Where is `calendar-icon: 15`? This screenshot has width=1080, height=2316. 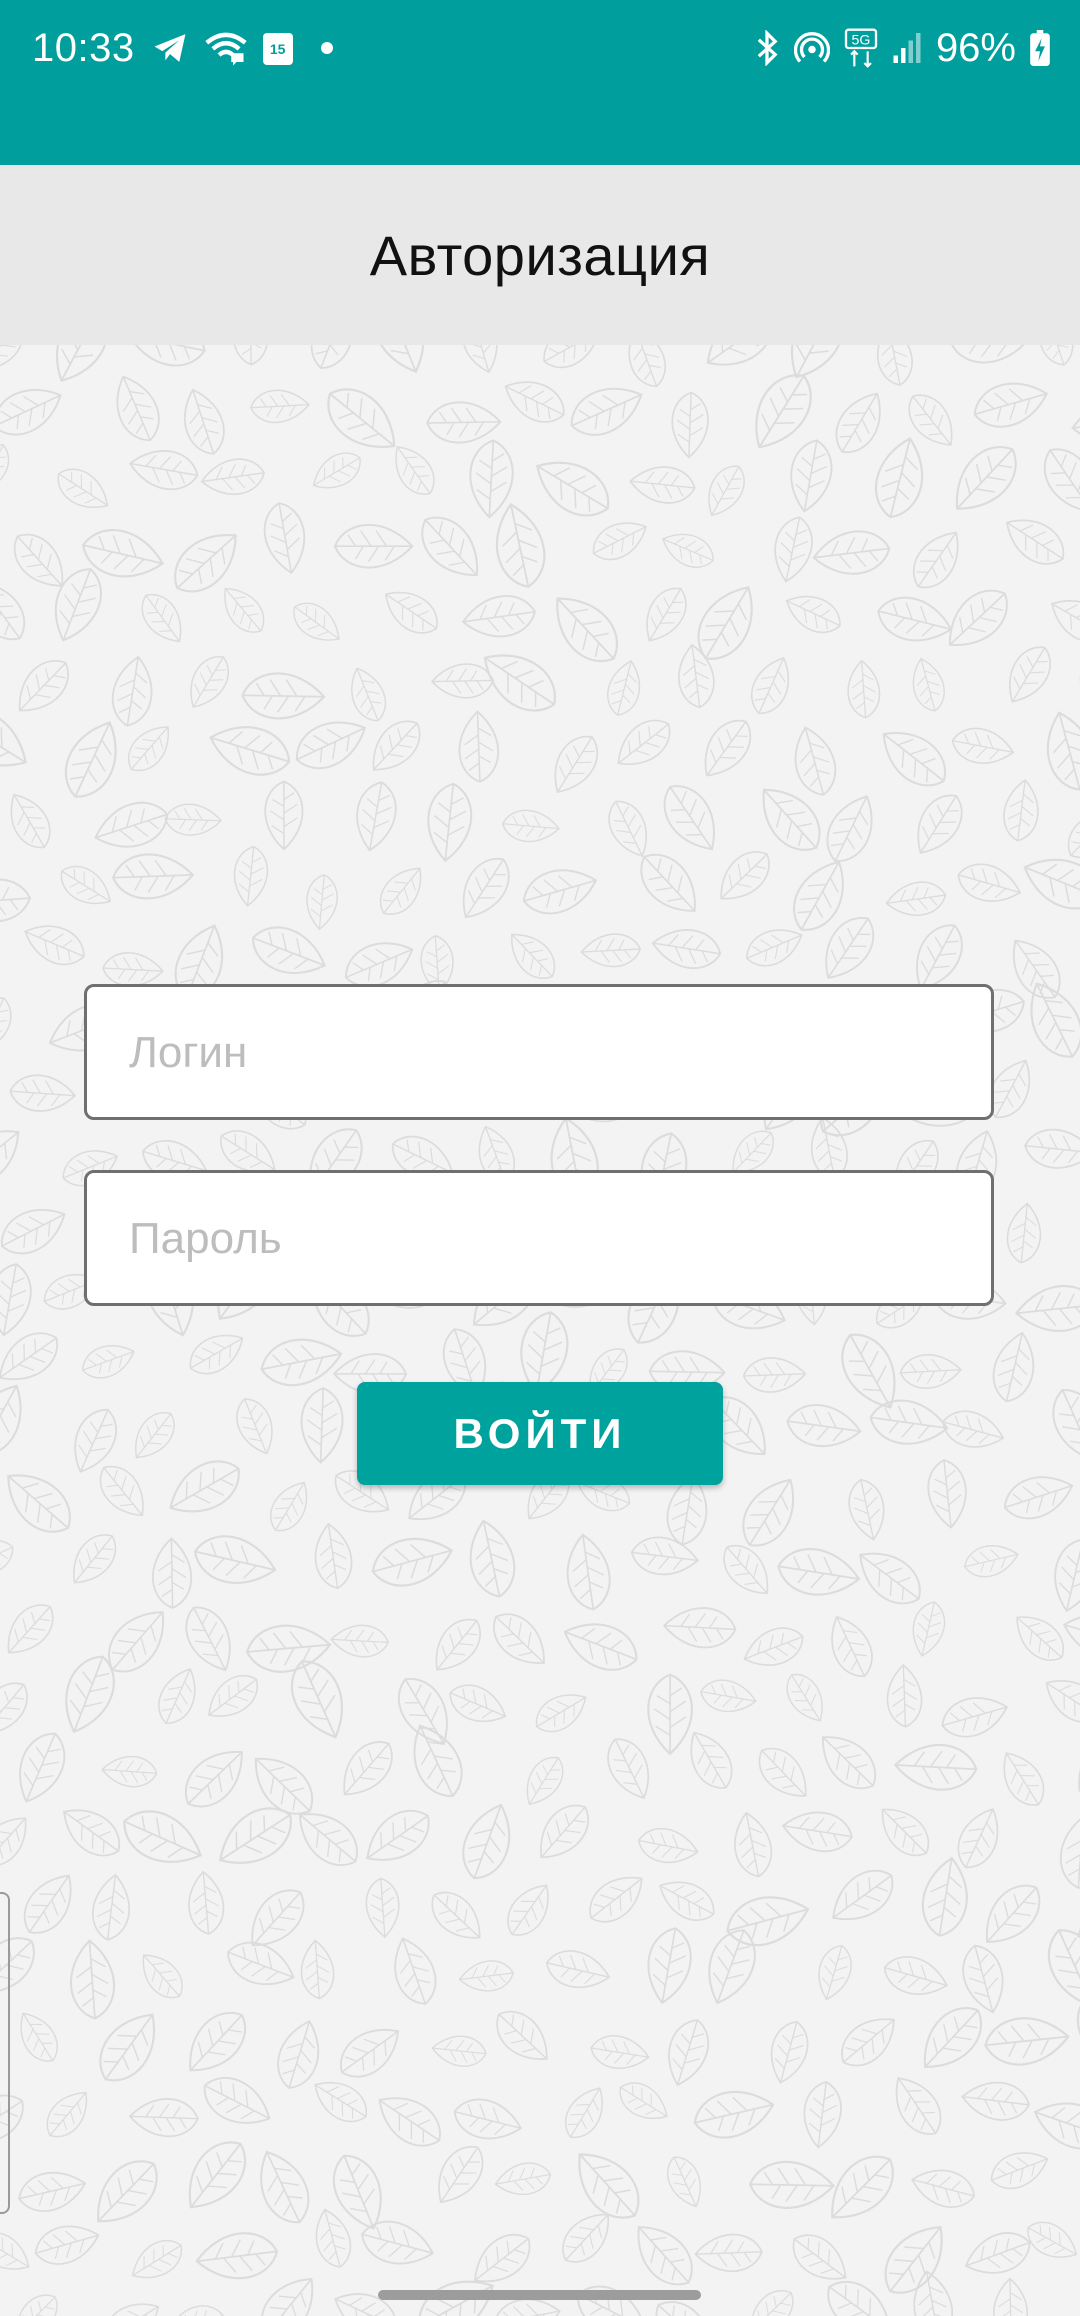
calendar-icon: 15 is located at coordinates (277, 48).